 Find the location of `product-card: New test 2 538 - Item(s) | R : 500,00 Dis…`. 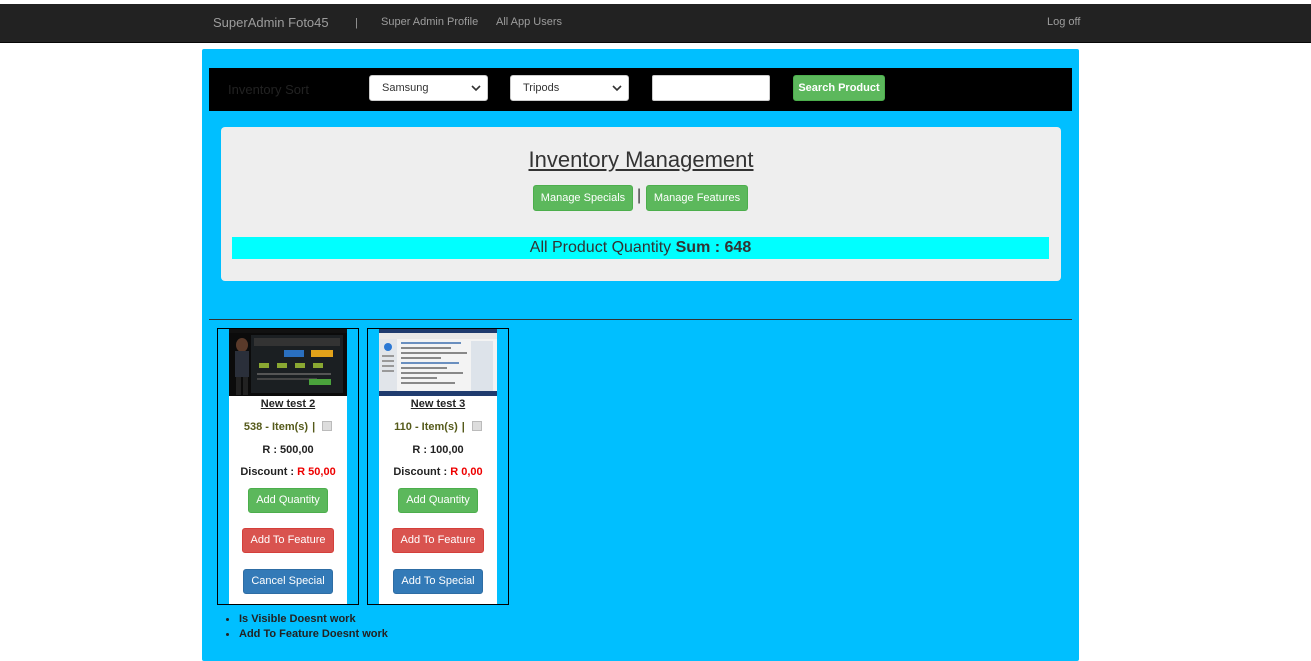

product-card: New test 2 538 - Item(s) | R : 500,00 Dis… is located at coordinates (288, 466).